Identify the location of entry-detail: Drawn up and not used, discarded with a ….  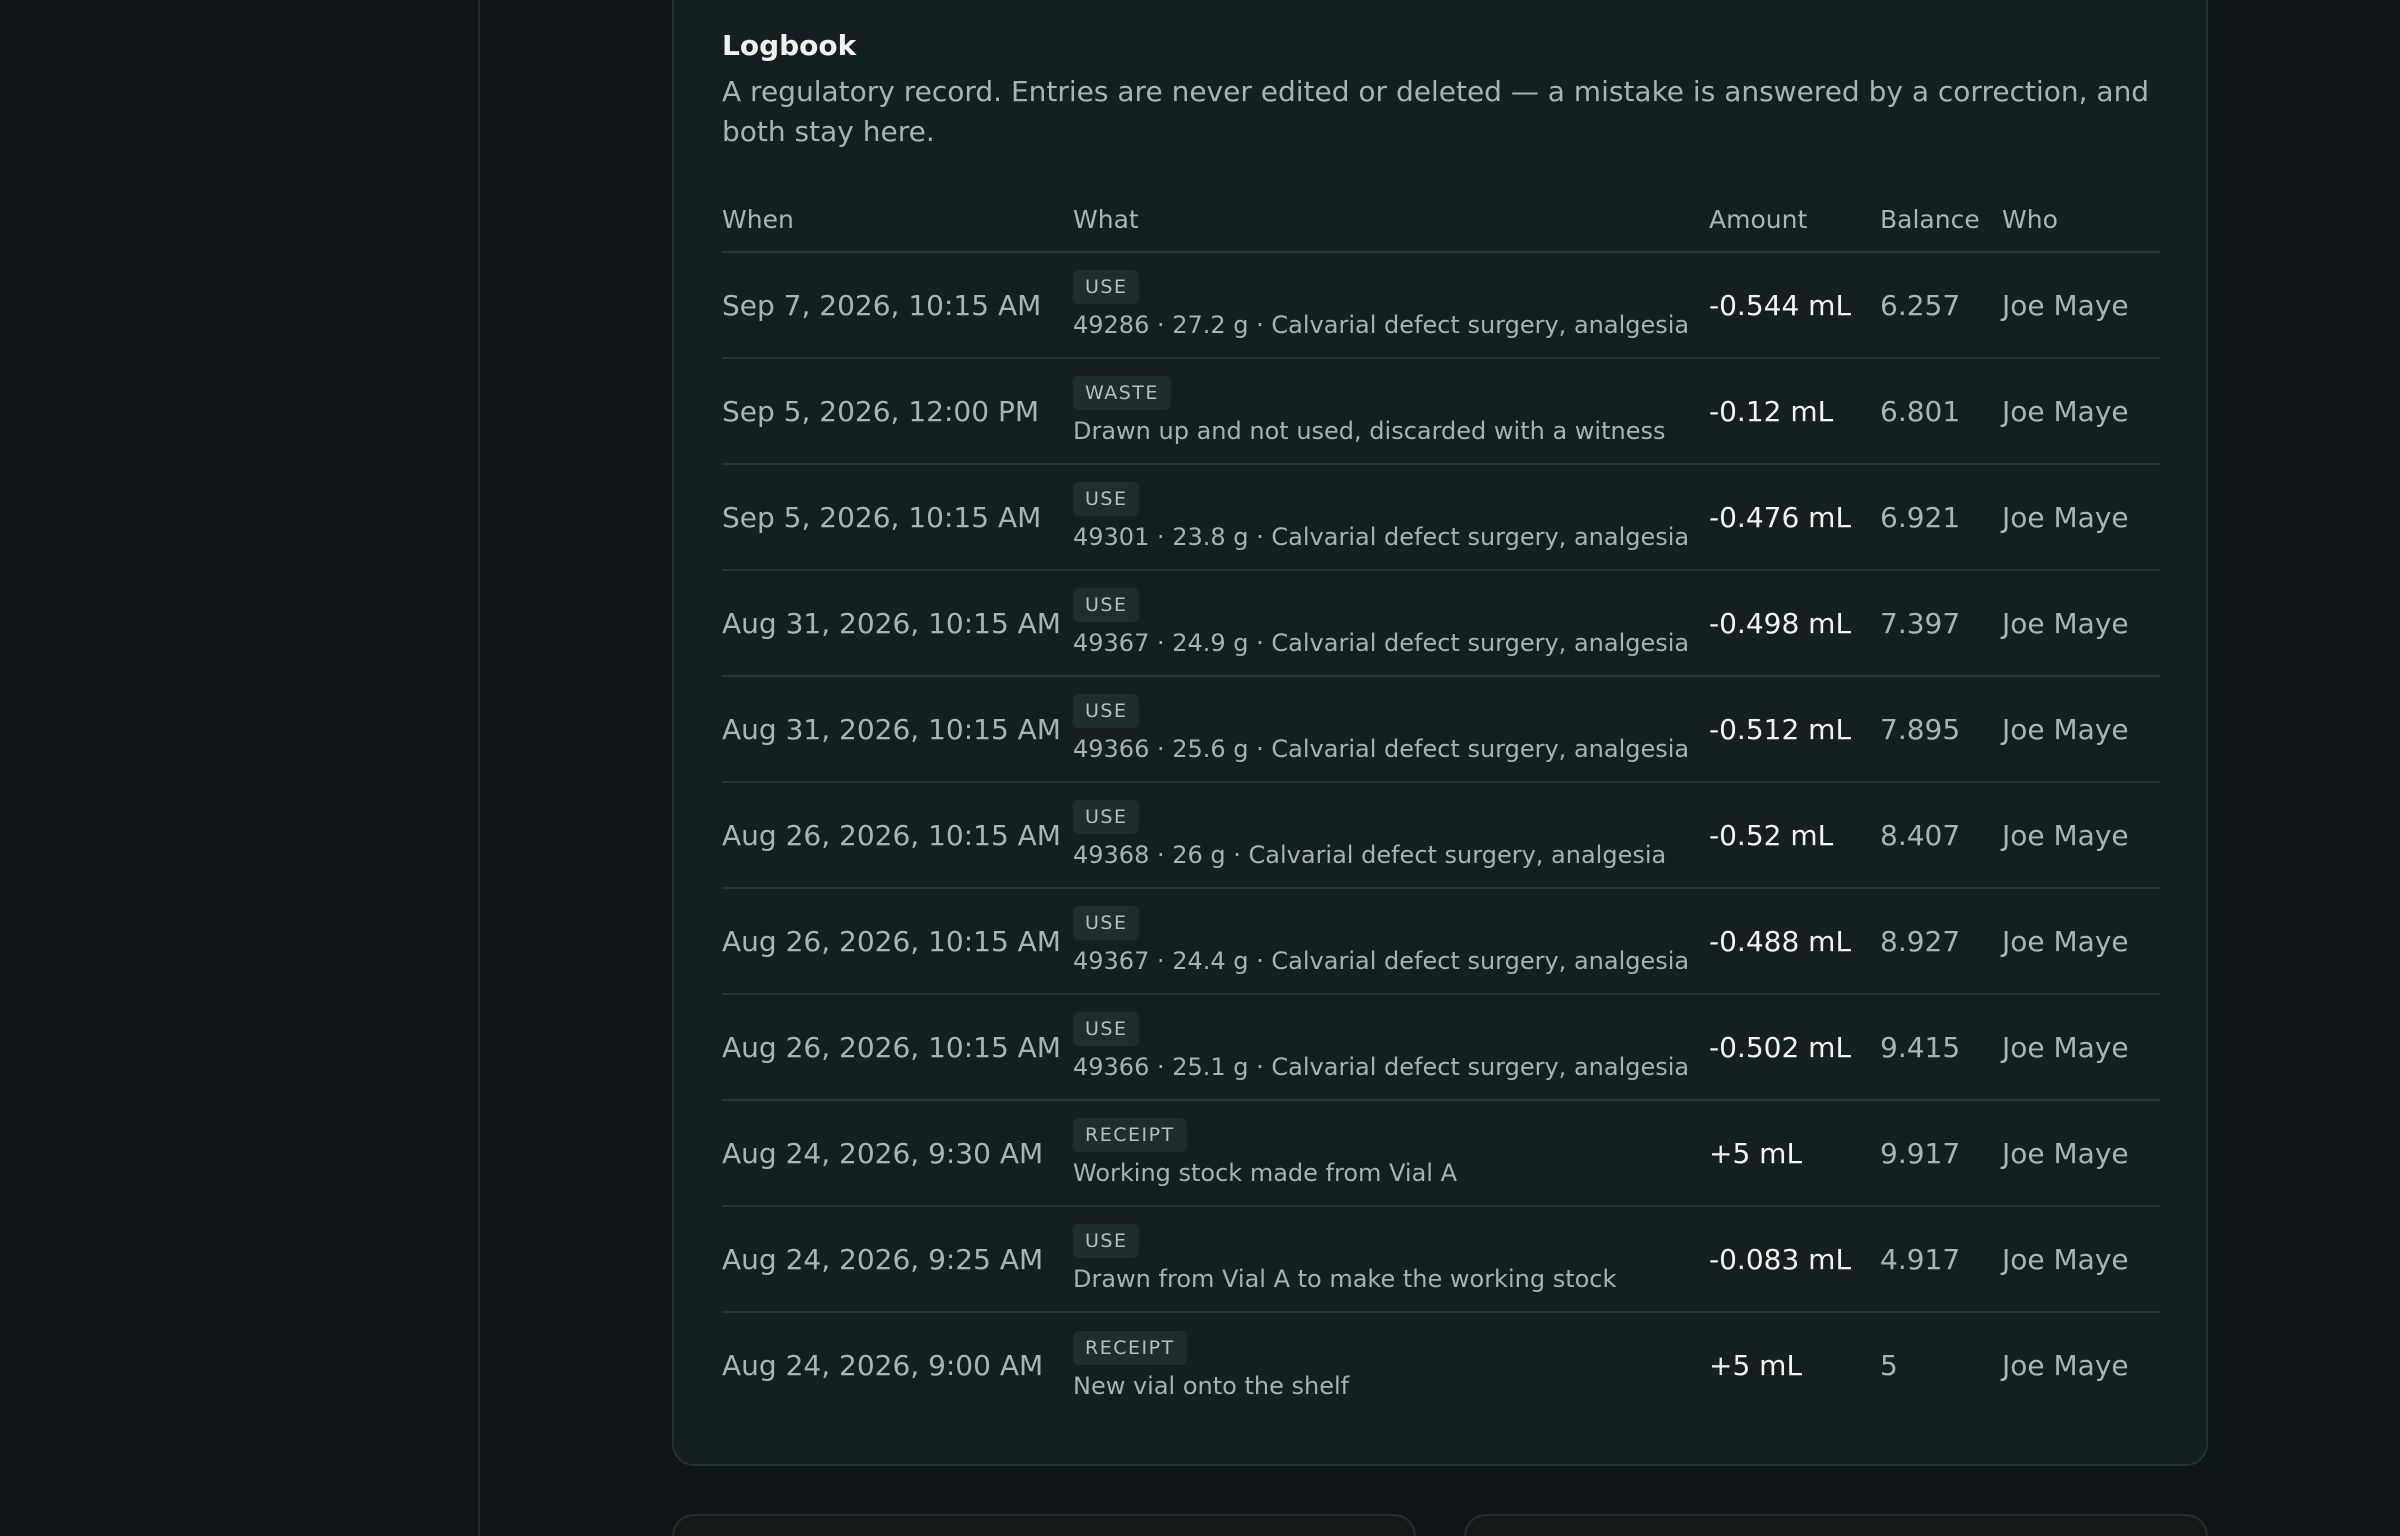
(1369, 431).